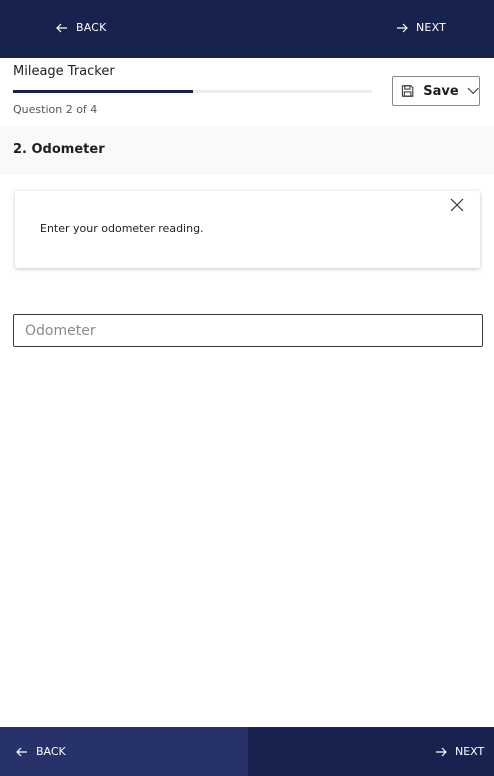 This screenshot has width=494, height=776. I want to click on bottom-next-button: NEXT, so click(371, 751).